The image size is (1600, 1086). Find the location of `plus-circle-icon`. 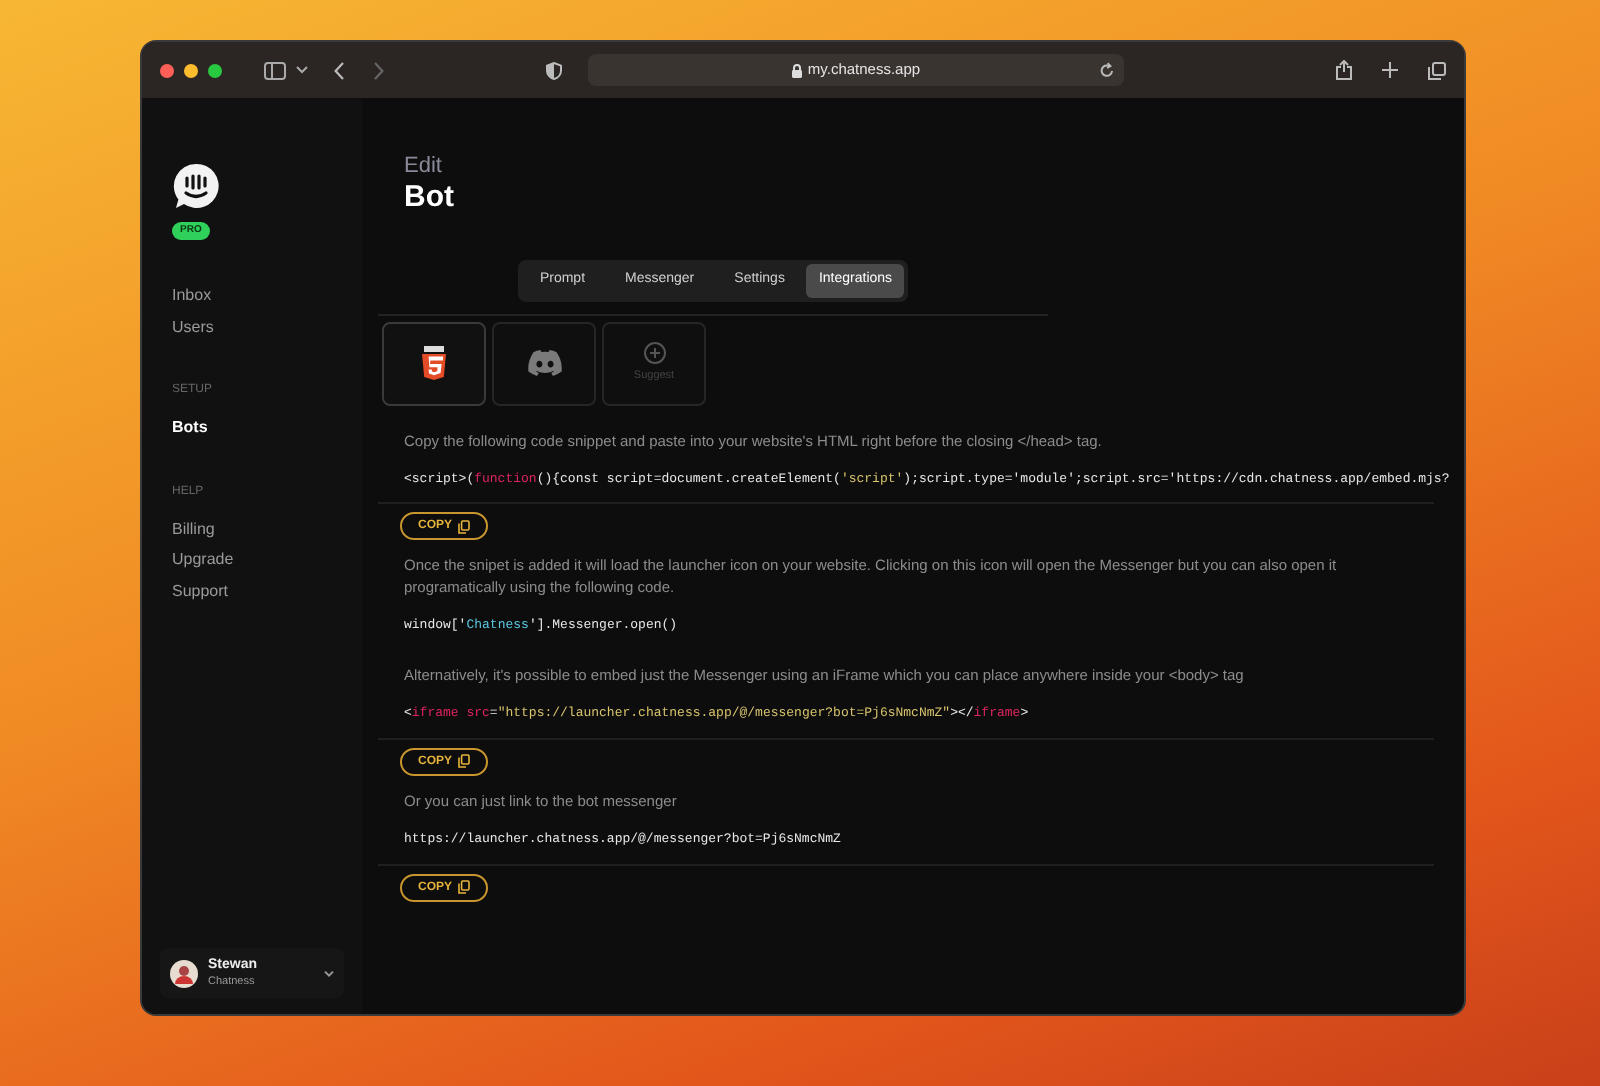

plus-circle-icon is located at coordinates (654, 352).